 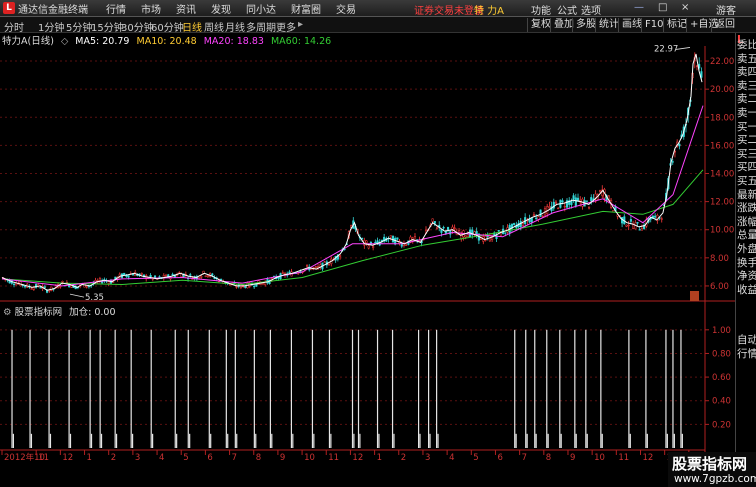 What do you see at coordinates (721, 378) in the screenshot?
I see `indicator-tick-label: 0.60` at bounding box center [721, 378].